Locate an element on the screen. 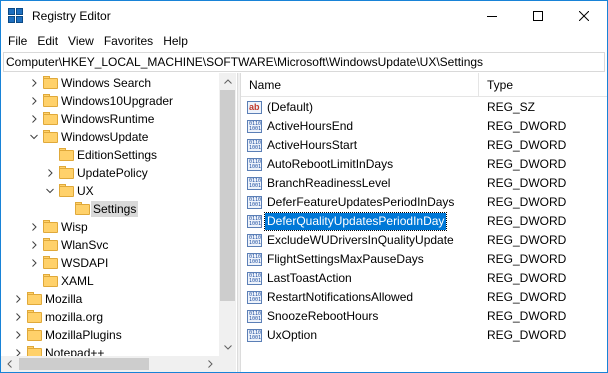  tree-item: Settings is located at coordinates (110, 209).